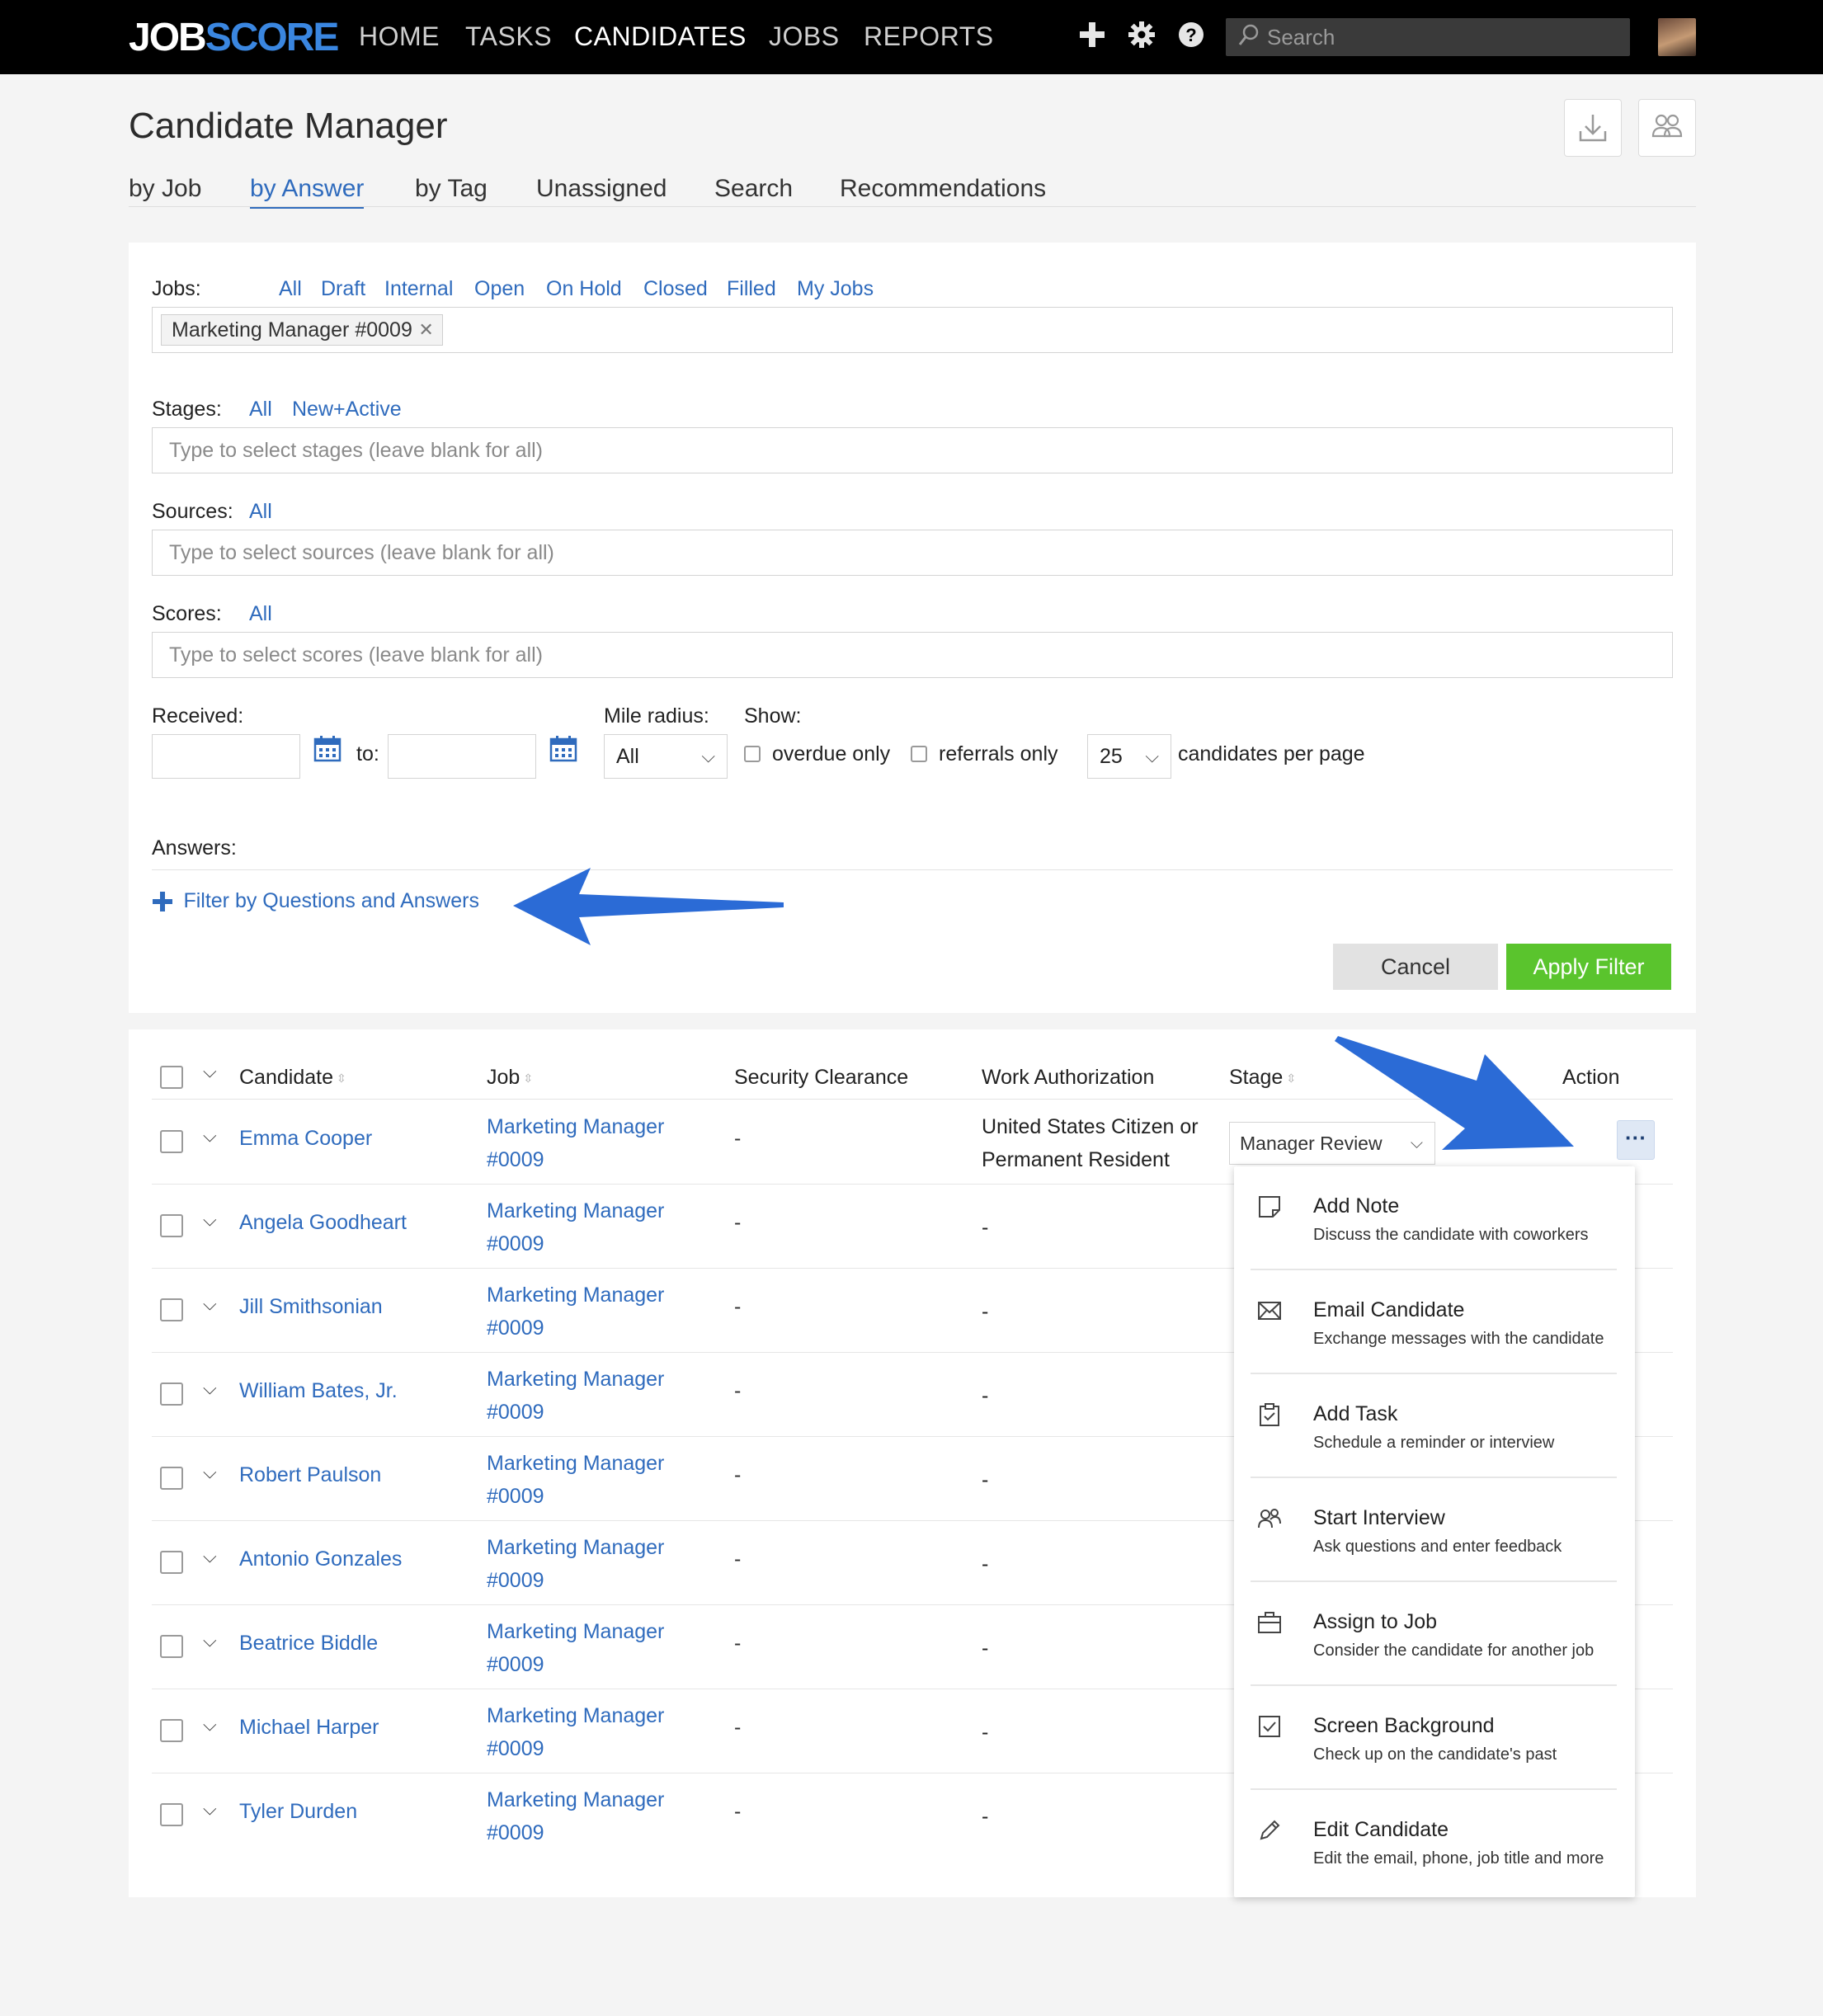 The height and width of the screenshot is (2016, 1823). What do you see at coordinates (451, 189) in the screenshot?
I see `tab-by-tag: by Tag` at bounding box center [451, 189].